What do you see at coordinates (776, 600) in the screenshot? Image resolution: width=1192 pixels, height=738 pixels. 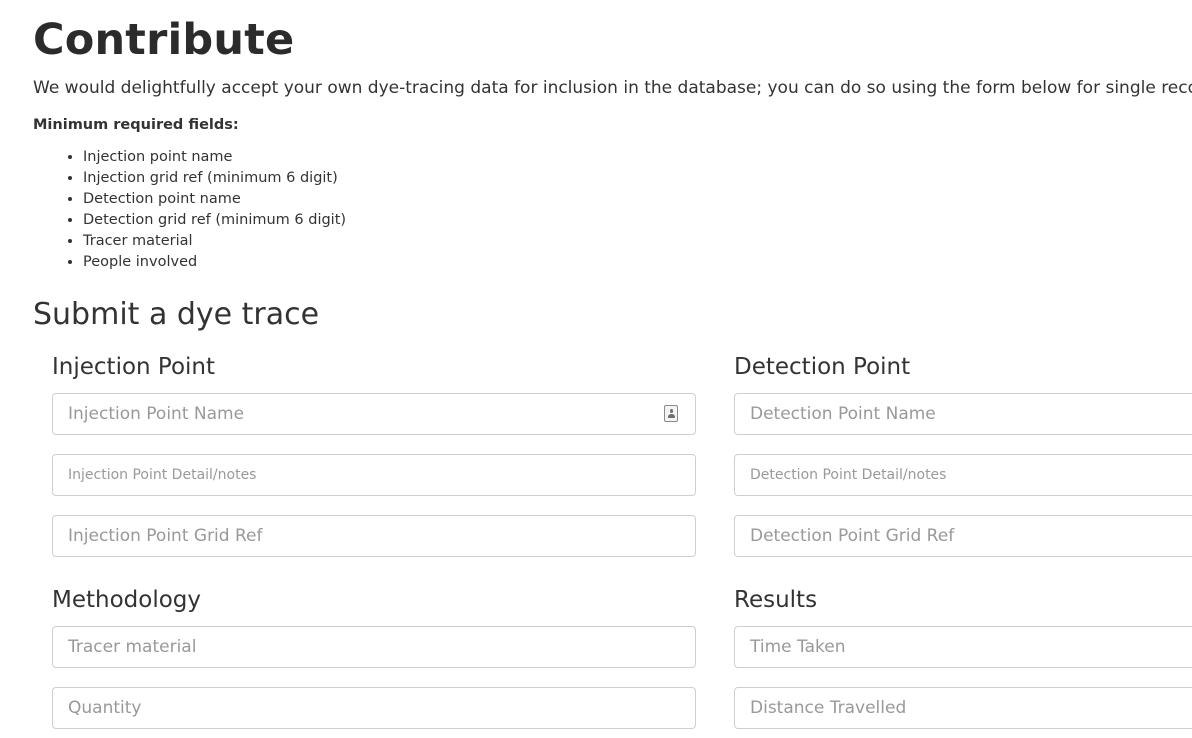 I see `results-heading: Results` at bounding box center [776, 600].